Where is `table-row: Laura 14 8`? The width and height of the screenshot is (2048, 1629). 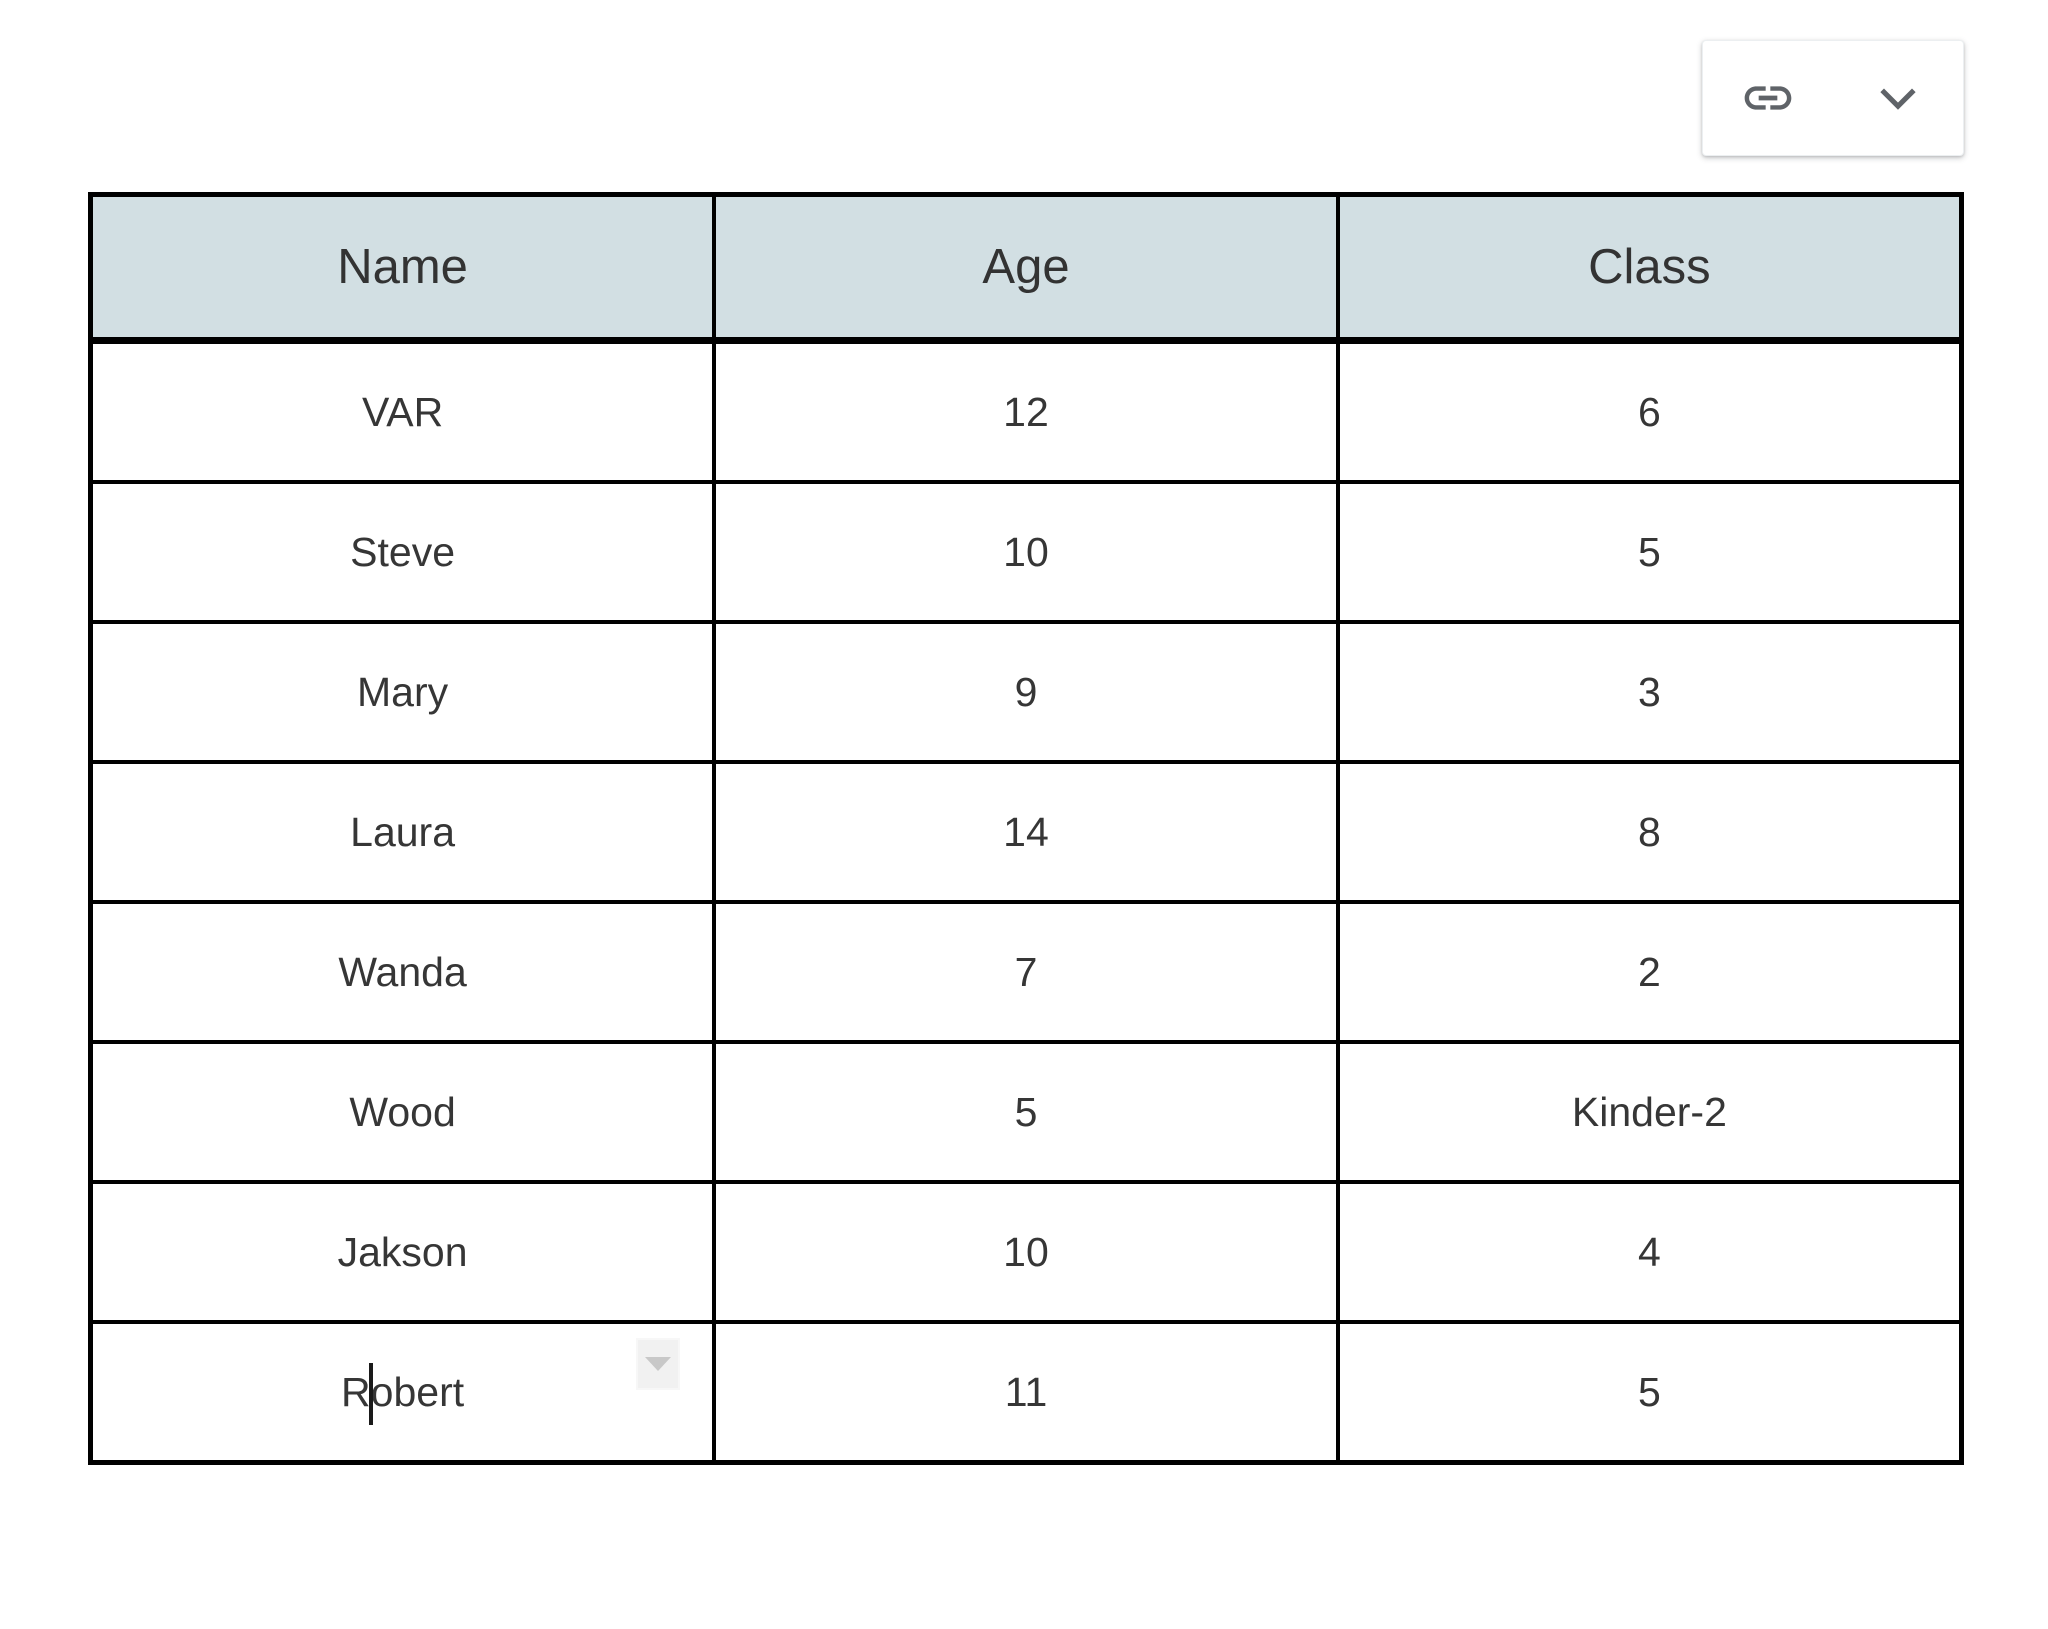 table-row: Laura 14 8 is located at coordinates (1026, 832).